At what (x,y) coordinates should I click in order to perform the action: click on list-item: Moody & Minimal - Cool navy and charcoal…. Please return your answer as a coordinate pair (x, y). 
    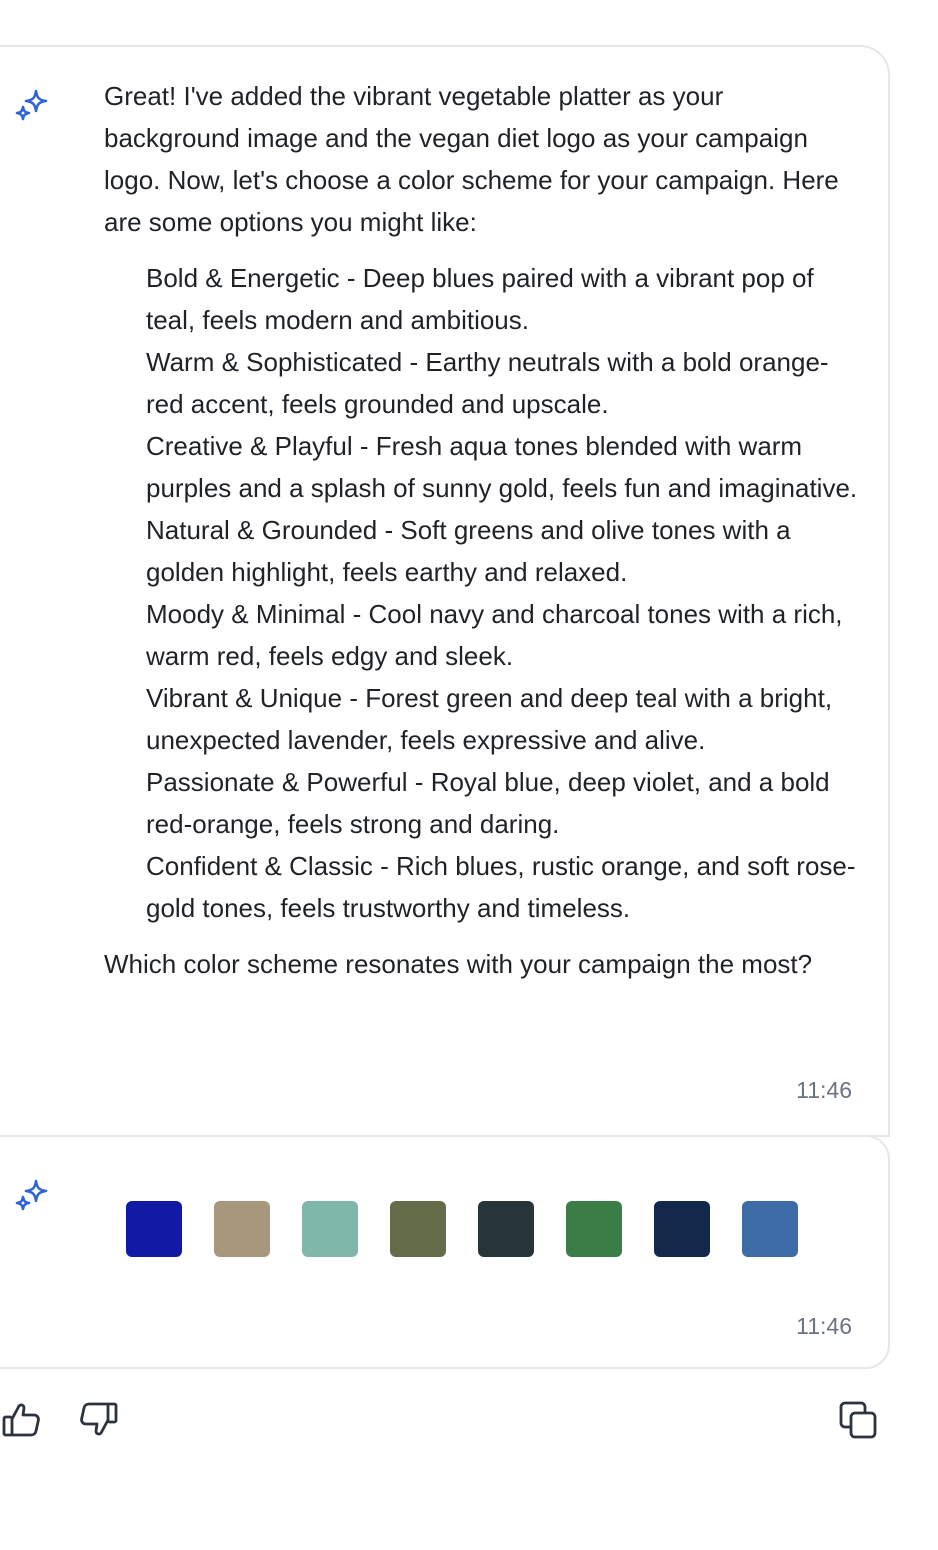
    Looking at the image, I should click on (494, 635).